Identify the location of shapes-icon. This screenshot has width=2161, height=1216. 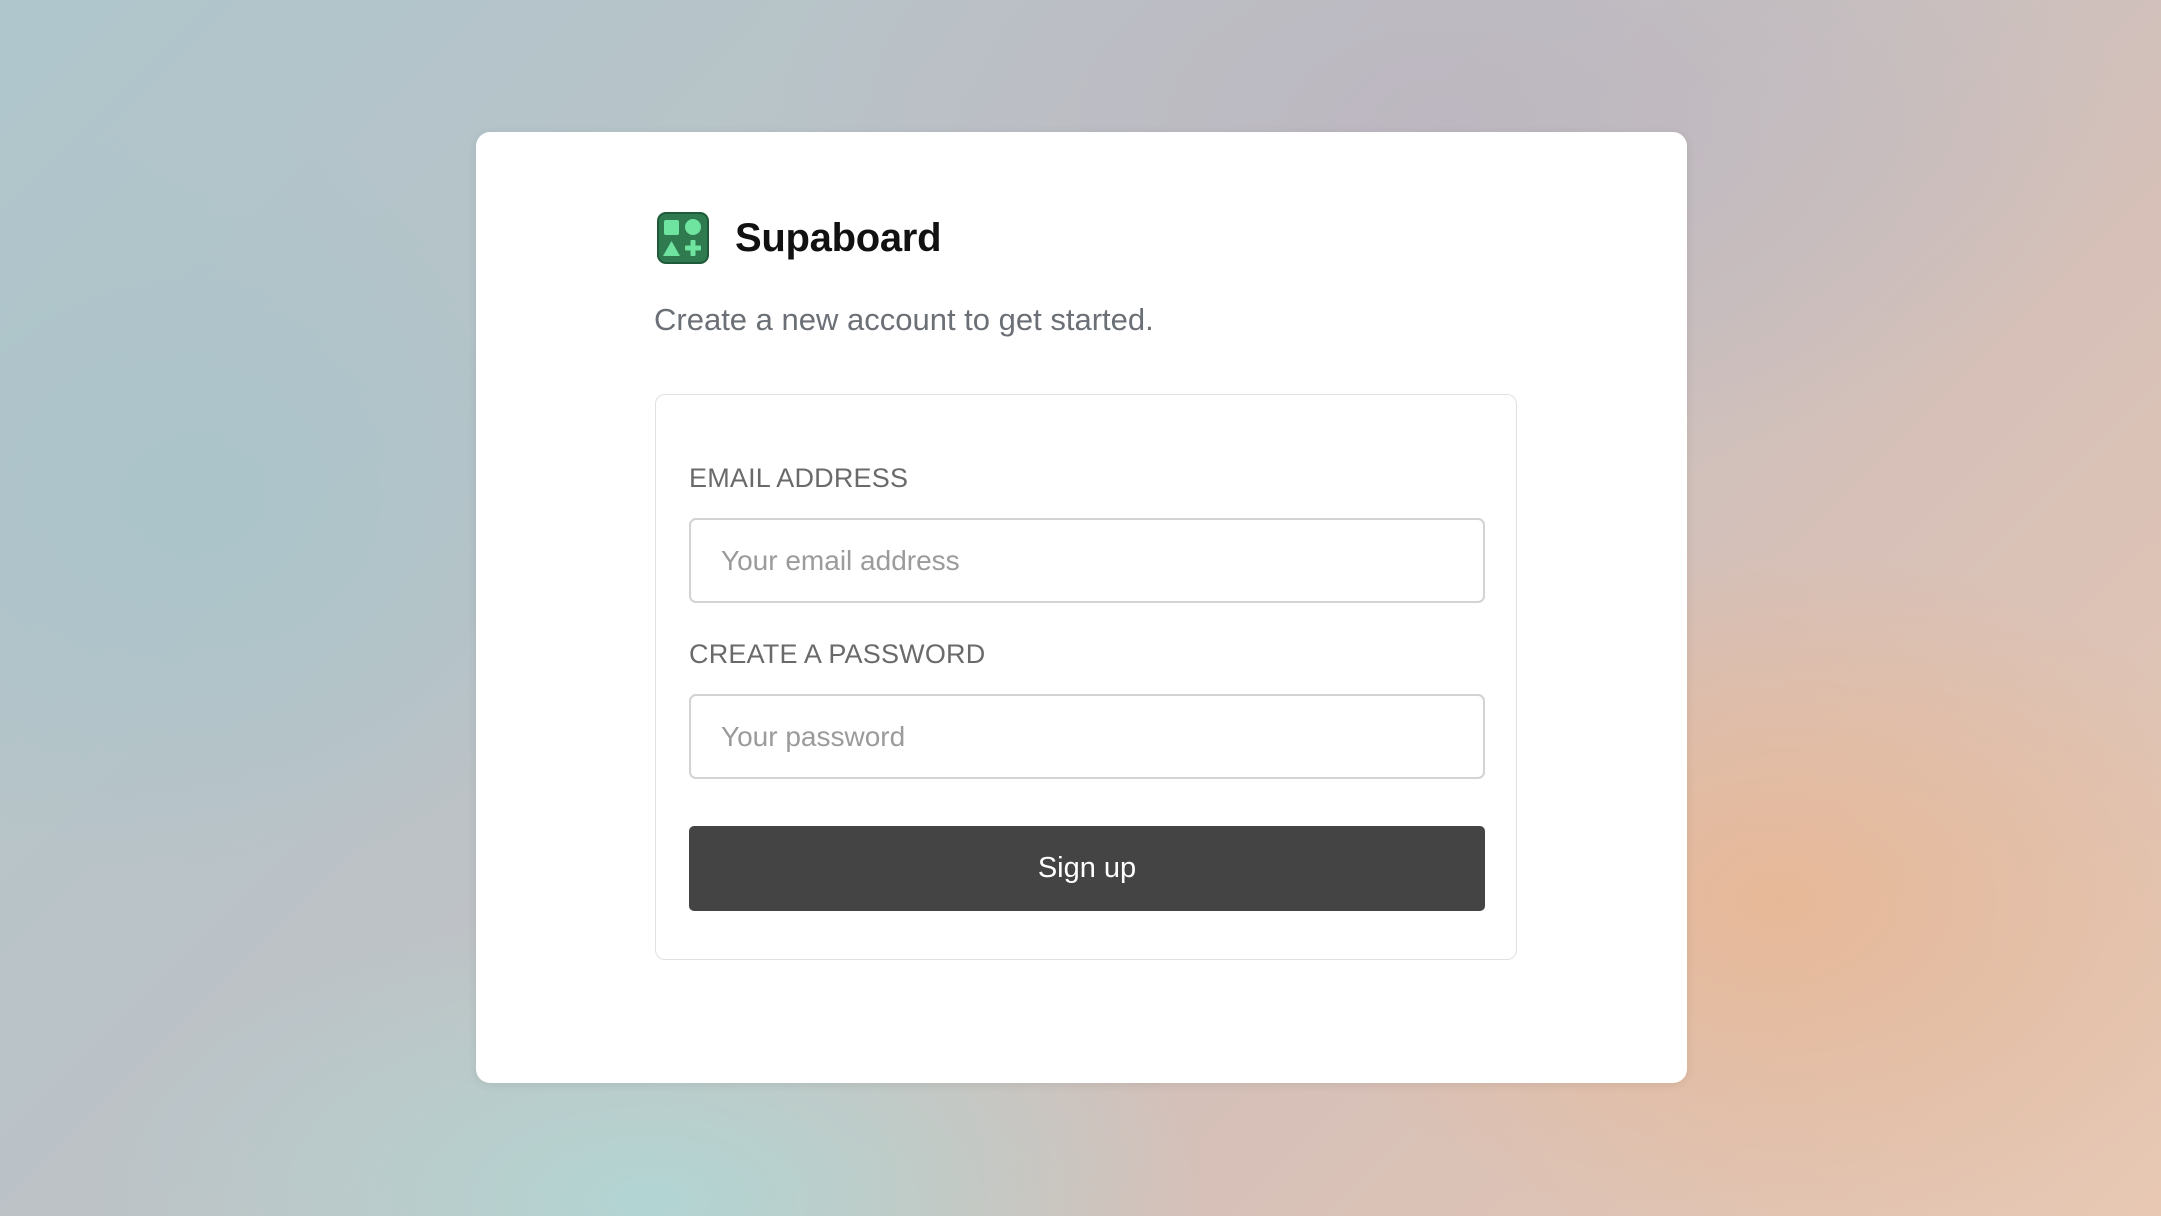
(683, 238).